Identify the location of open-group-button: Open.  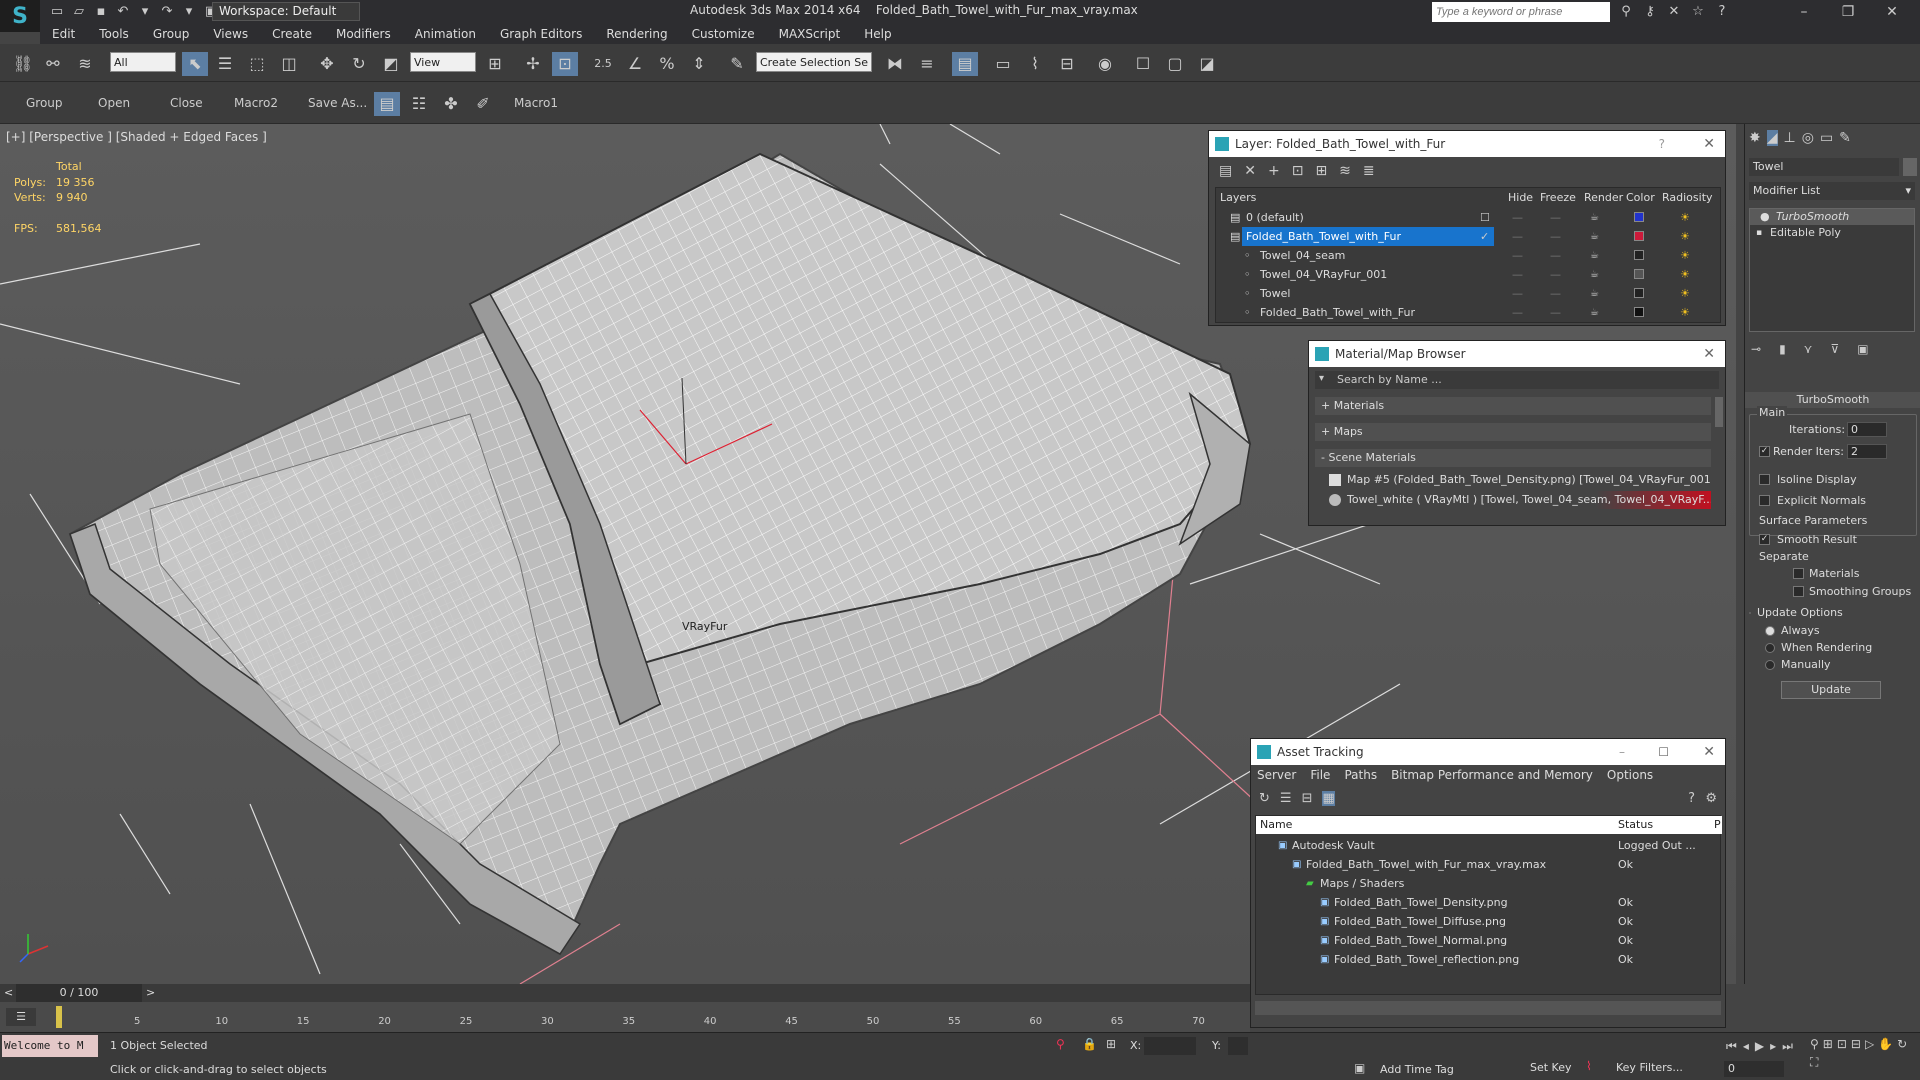
(114, 103).